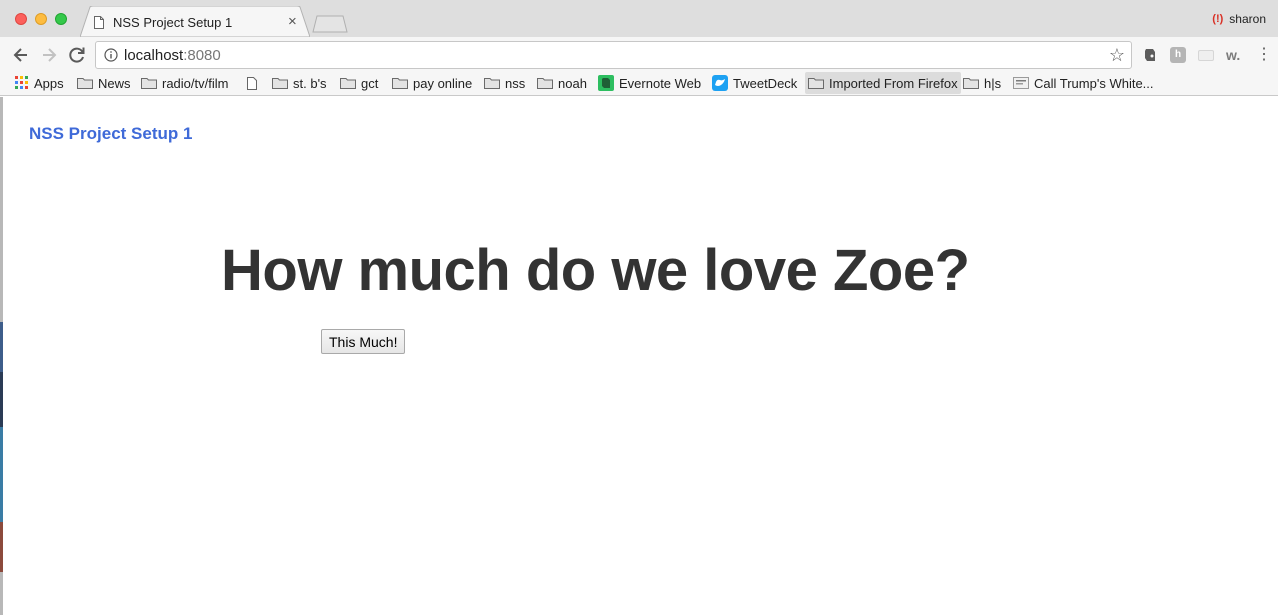 Image resolution: width=1278 pixels, height=615 pixels. Describe the element at coordinates (893, 83) in the screenshot. I see `bookmark-label: Imported From Firefox` at that location.